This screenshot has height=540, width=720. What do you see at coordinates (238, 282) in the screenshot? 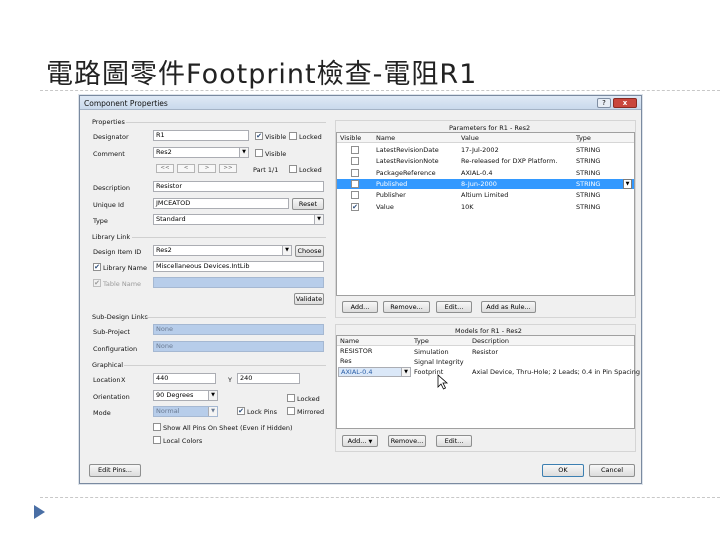
I see `table-name-input` at bounding box center [238, 282].